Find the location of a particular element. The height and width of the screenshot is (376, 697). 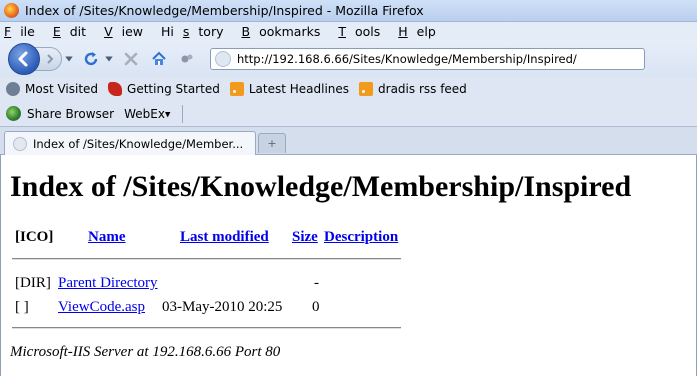

firefox-red-icon is located at coordinates (115, 89).